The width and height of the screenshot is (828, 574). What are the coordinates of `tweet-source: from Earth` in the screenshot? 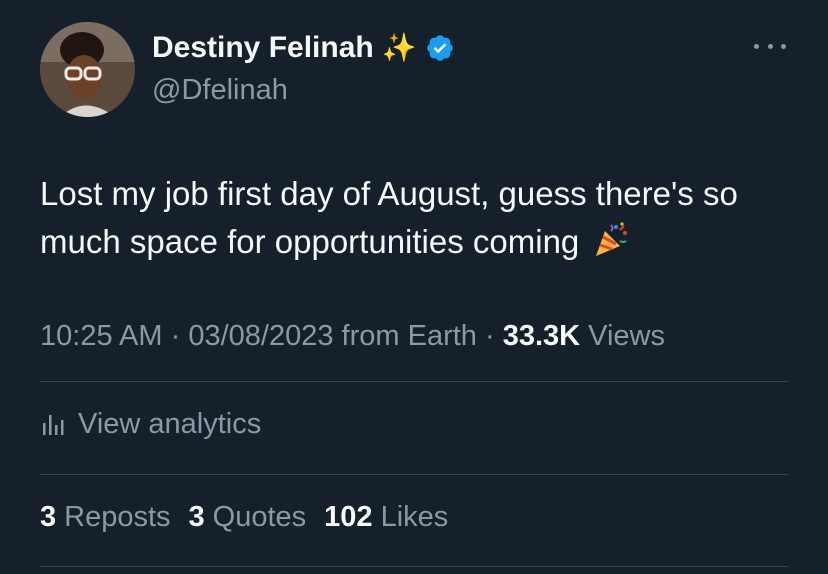 It's located at (409, 336).